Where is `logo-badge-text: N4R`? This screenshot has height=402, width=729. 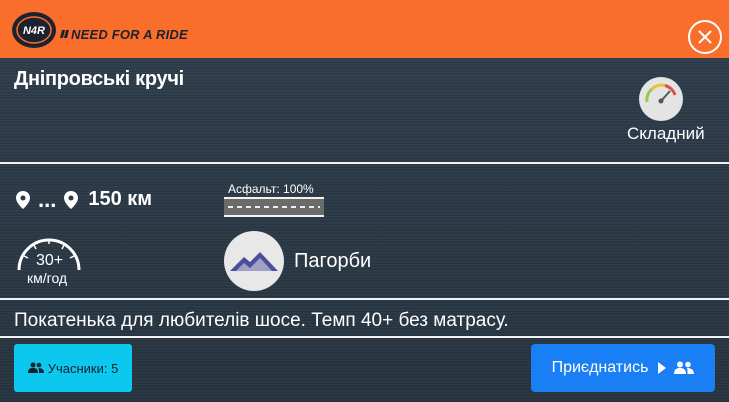 logo-badge-text: N4R is located at coordinates (34, 31).